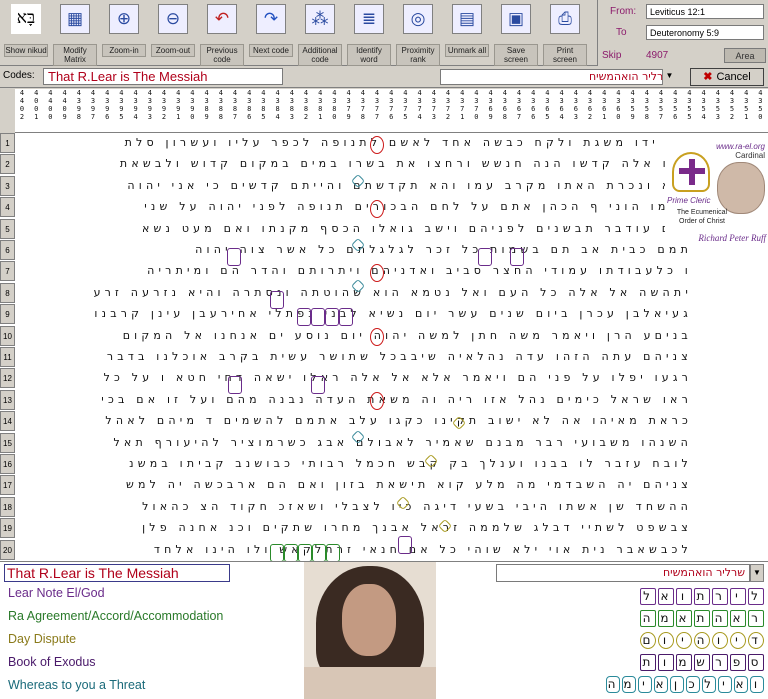  I want to click on column-number: 4 3 6 6, so click(533, 105).